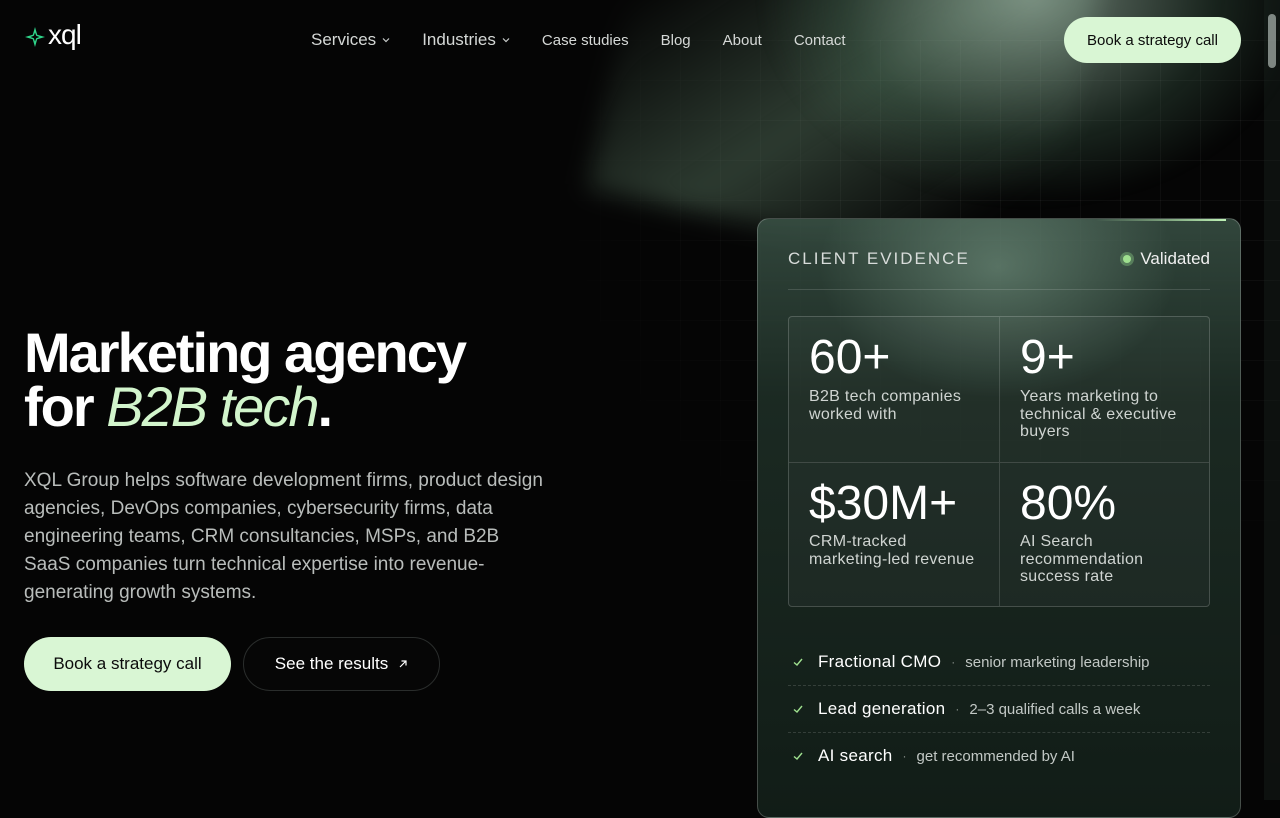 The height and width of the screenshot is (818, 1280). What do you see at coordinates (1047, 357) in the screenshot?
I see `stat-value: 9+` at bounding box center [1047, 357].